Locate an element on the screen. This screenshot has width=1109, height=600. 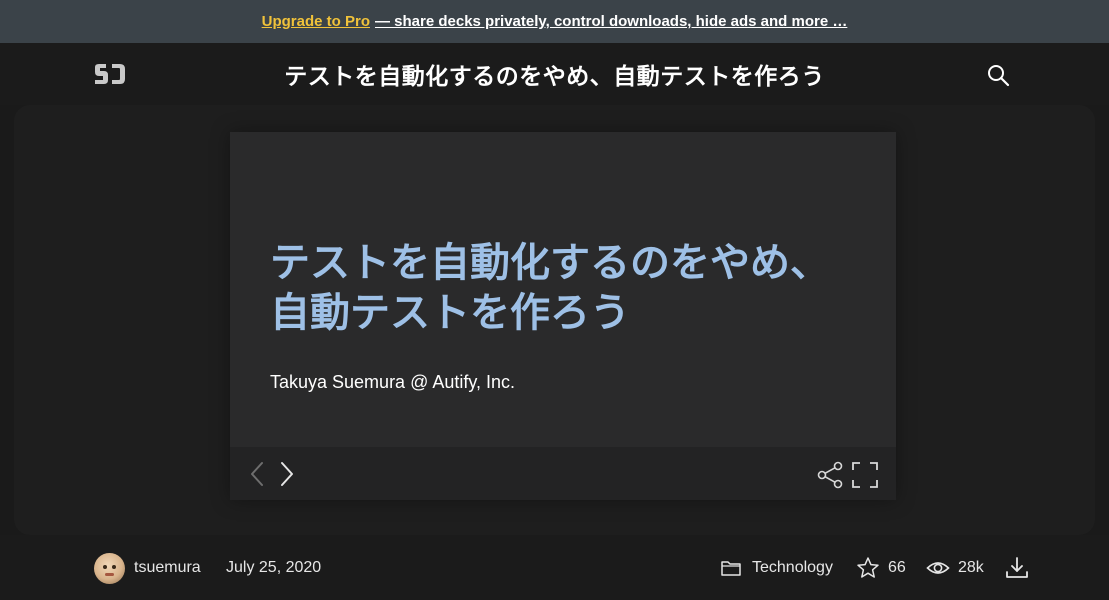
slide-title-line-2: 自動テストを作ろう is located at coordinates (450, 313).